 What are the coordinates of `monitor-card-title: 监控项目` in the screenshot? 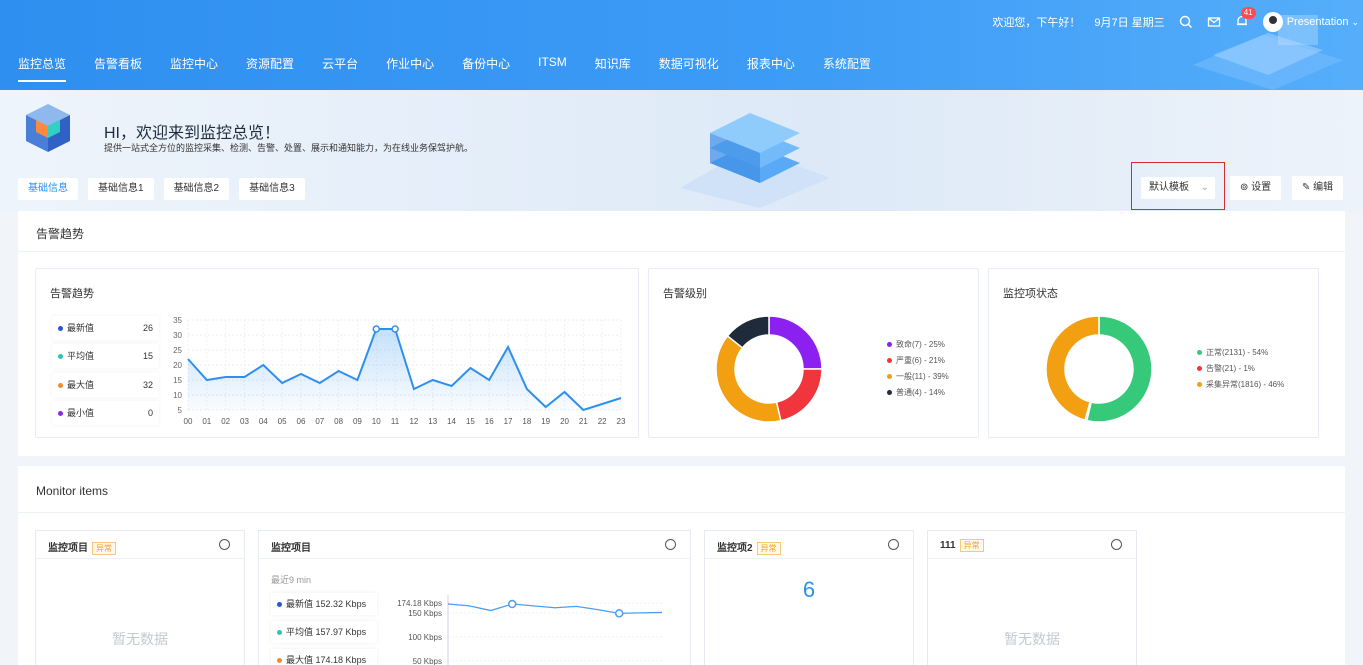 It's located at (68, 548).